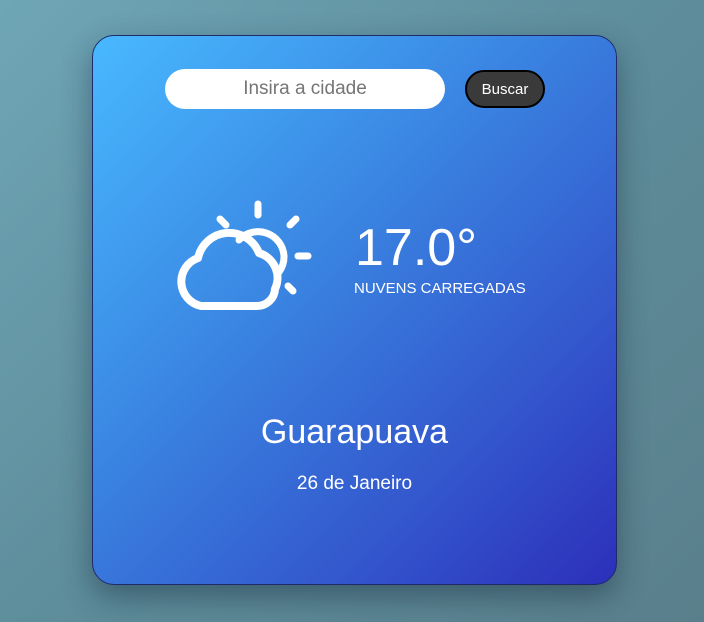 The width and height of the screenshot is (704, 622). What do you see at coordinates (354, 432) in the screenshot?
I see `city-name: Guarapuava` at bounding box center [354, 432].